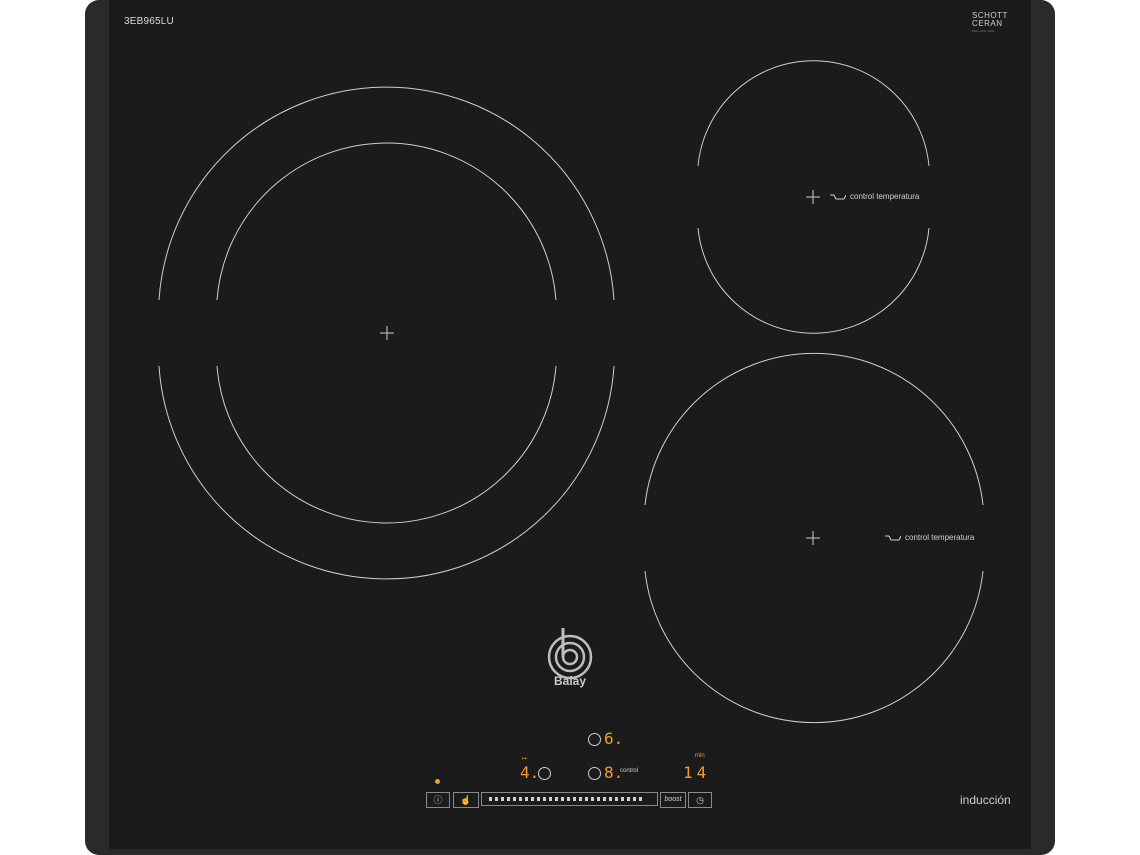 The height and width of the screenshot is (855, 1140). Describe the element at coordinates (813, 538) in the screenshot. I see `bottom-right-zone-cross-icon` at that location.